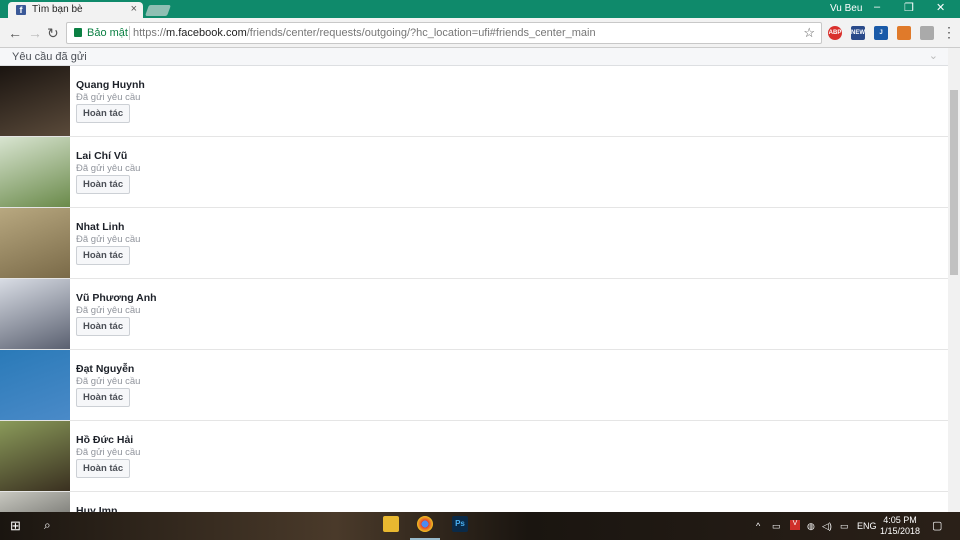  What do you see at coordinates (100, 227) in the screenshot?
I see `friend-name: Nhat Linh` at bounding box center [100, 227].